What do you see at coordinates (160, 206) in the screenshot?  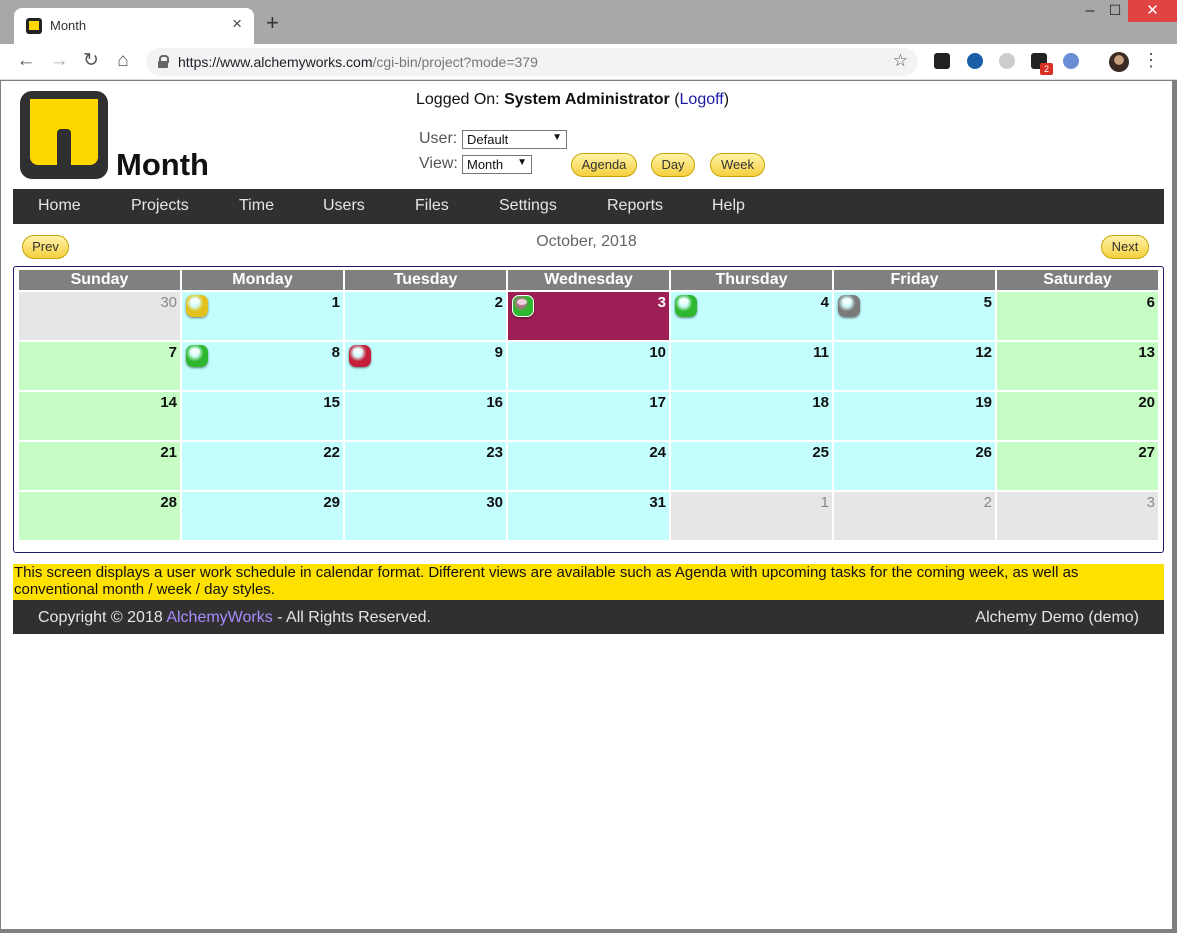 I see `nav-projects: Projects` at bounding box center [160, 206].